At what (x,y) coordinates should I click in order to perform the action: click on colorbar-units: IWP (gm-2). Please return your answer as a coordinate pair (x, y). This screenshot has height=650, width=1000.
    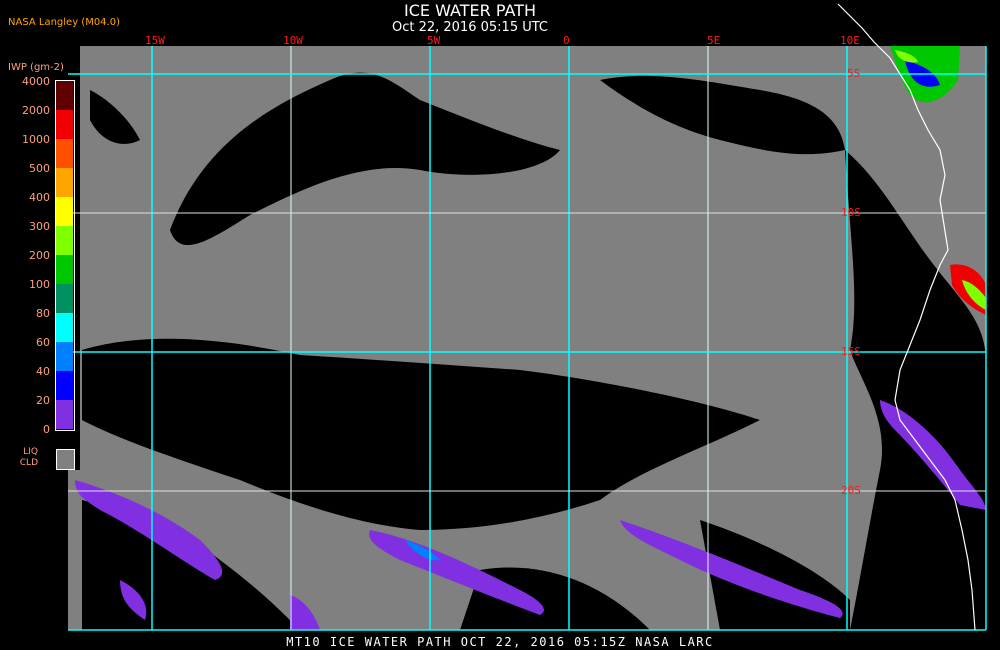
    Looking at the image, I should click on (36, 67).